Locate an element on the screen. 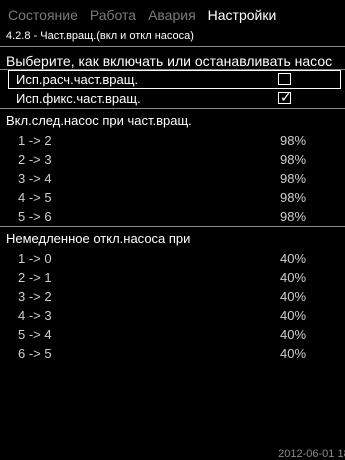  list-item: 5 -> 4 40% is located at coordinates (172, 334).